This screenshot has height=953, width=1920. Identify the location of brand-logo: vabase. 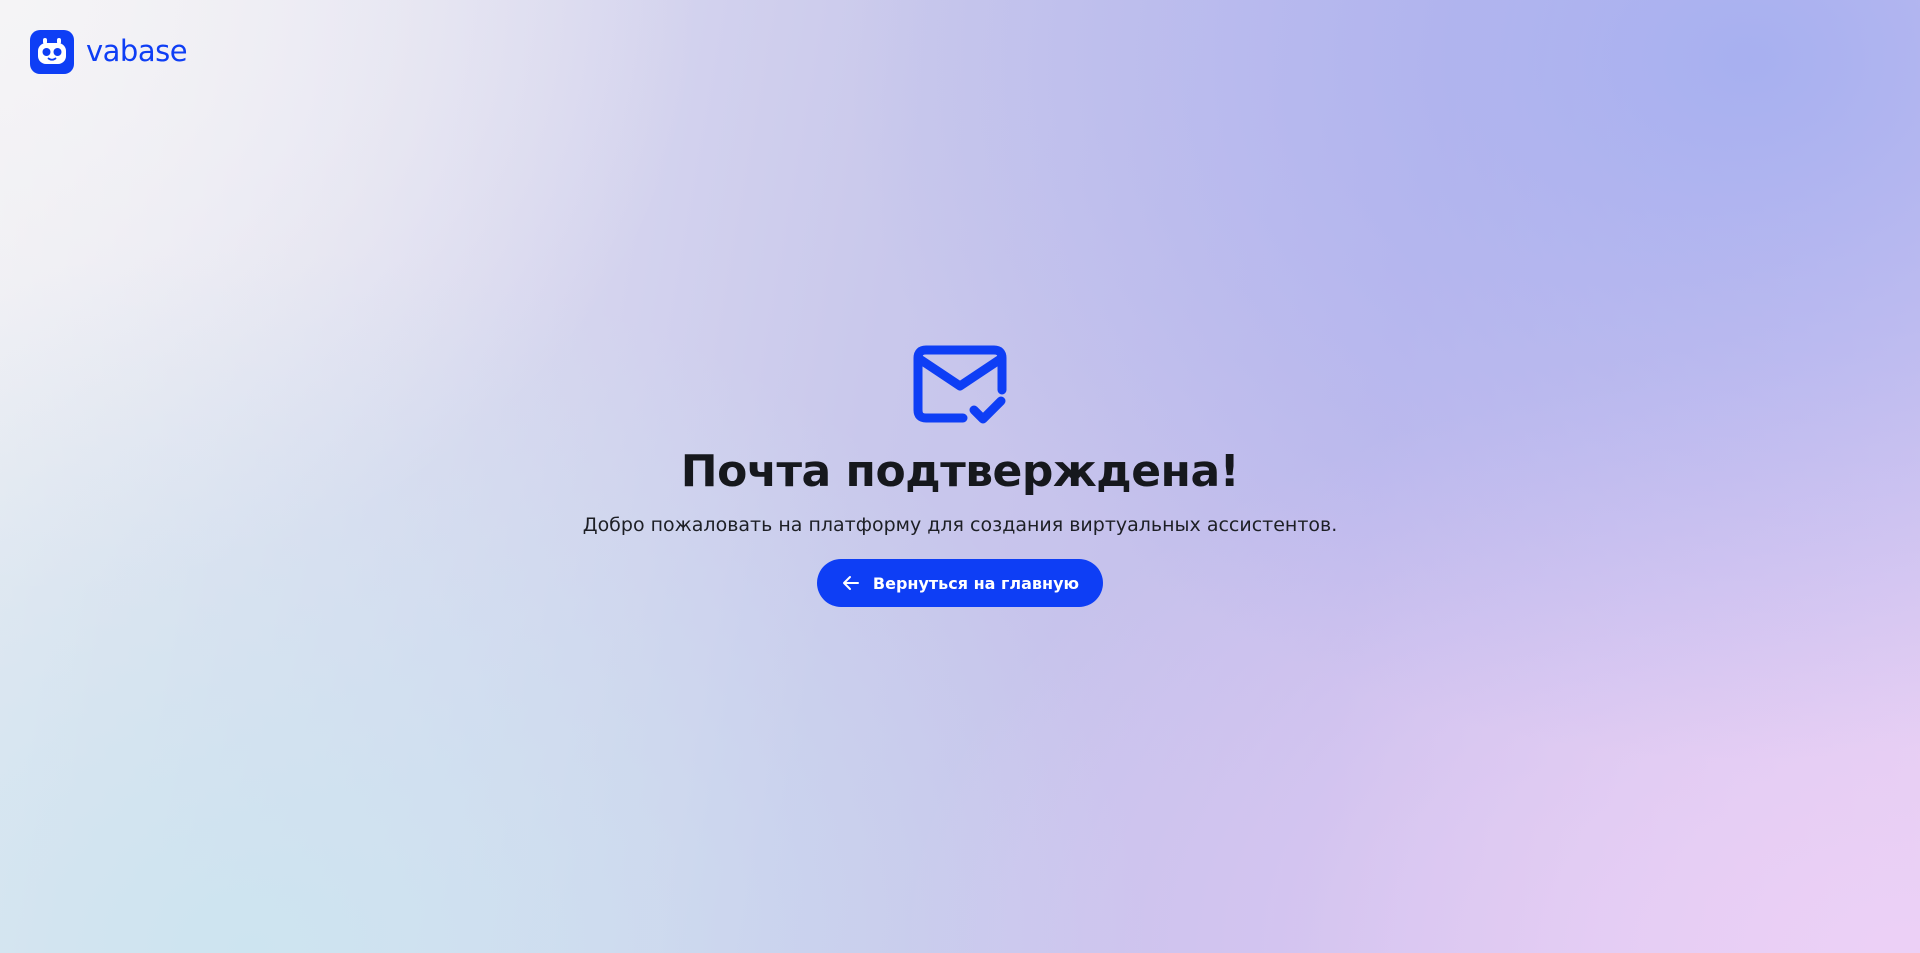
(109, 52).